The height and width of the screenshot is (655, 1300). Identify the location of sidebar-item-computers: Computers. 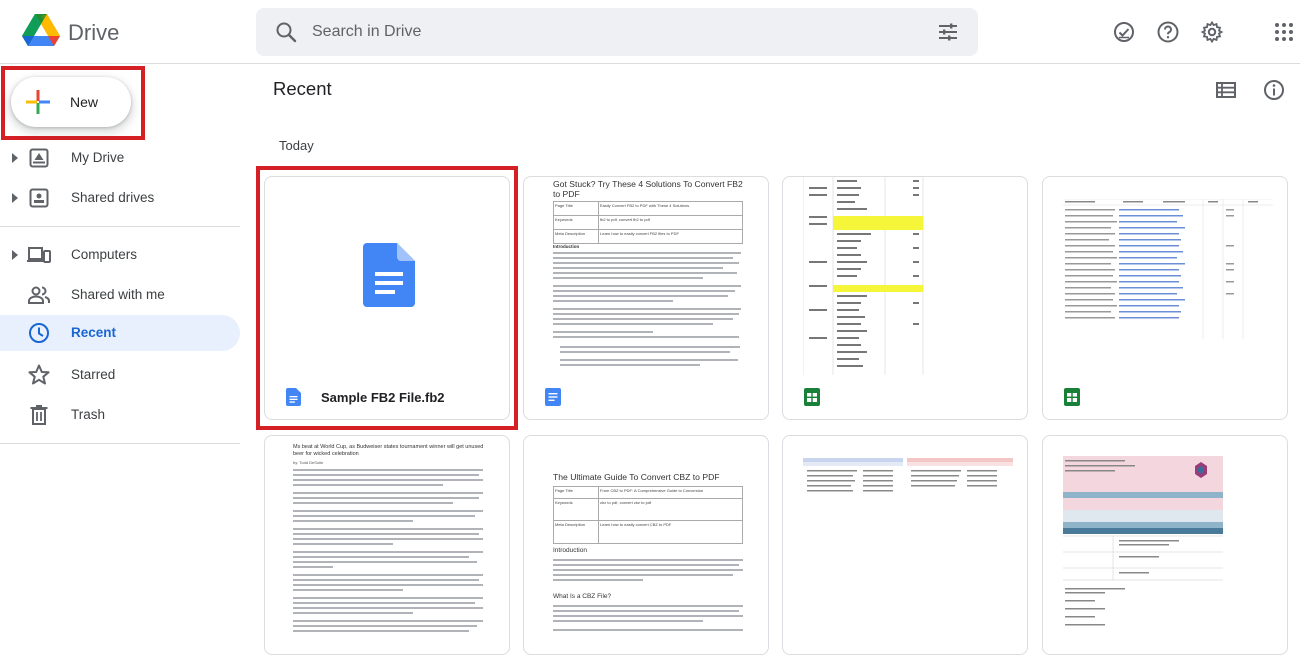
(120, 255).